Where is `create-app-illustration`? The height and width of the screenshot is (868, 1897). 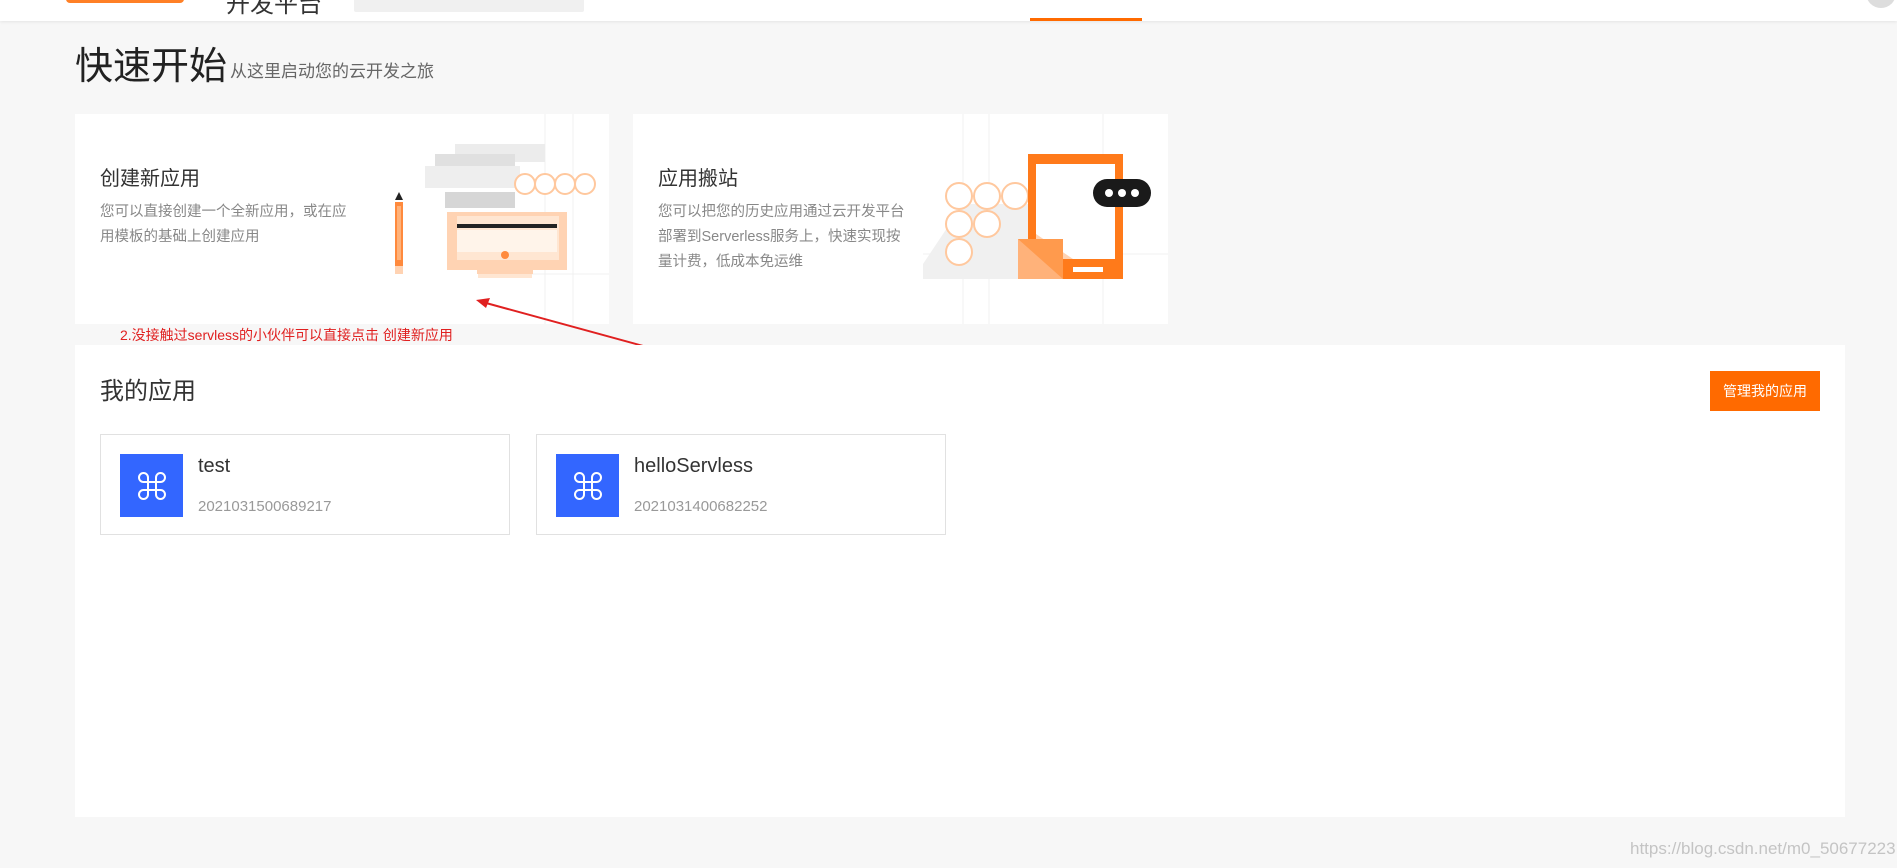
create-app-illustration is located at coordinates (502, 219).